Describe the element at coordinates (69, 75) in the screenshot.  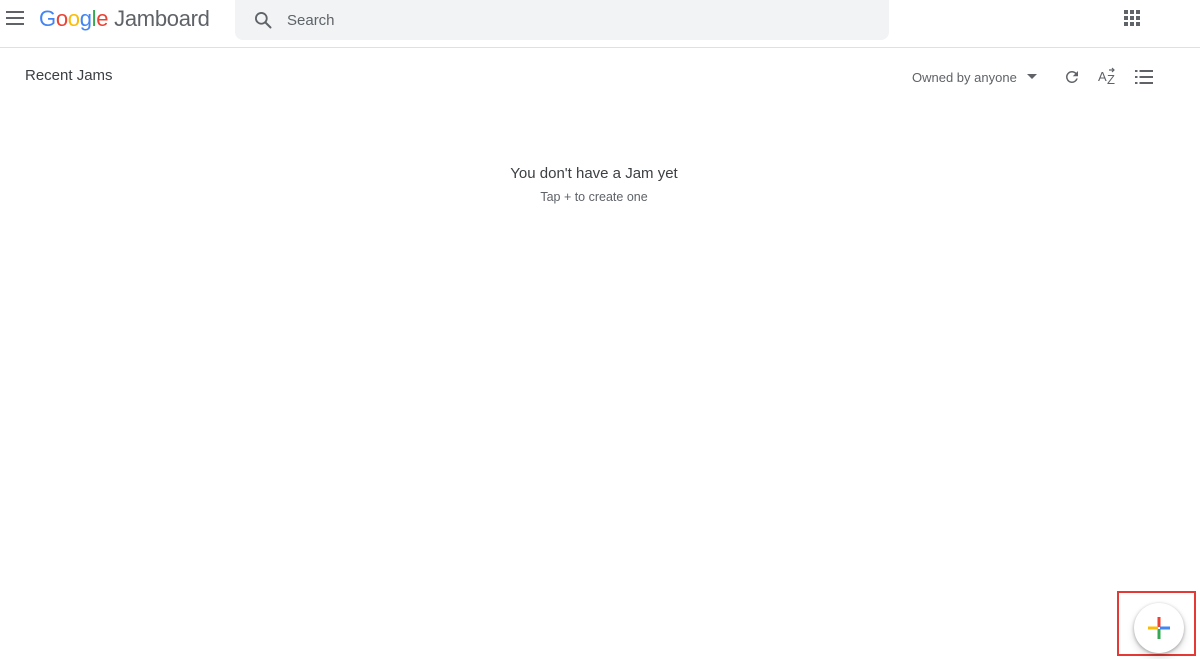
I see `page-title: Recent Jams` at that location.